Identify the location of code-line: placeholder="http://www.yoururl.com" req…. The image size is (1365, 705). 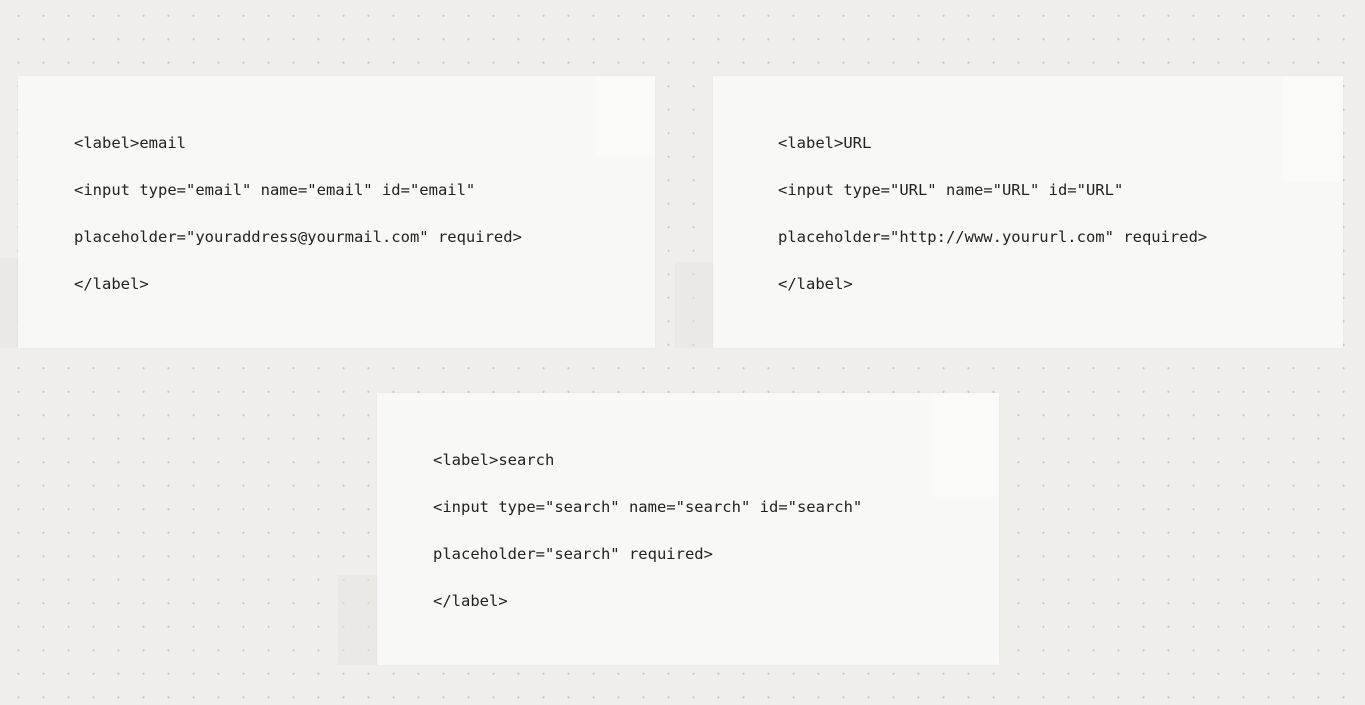
(993, 237).